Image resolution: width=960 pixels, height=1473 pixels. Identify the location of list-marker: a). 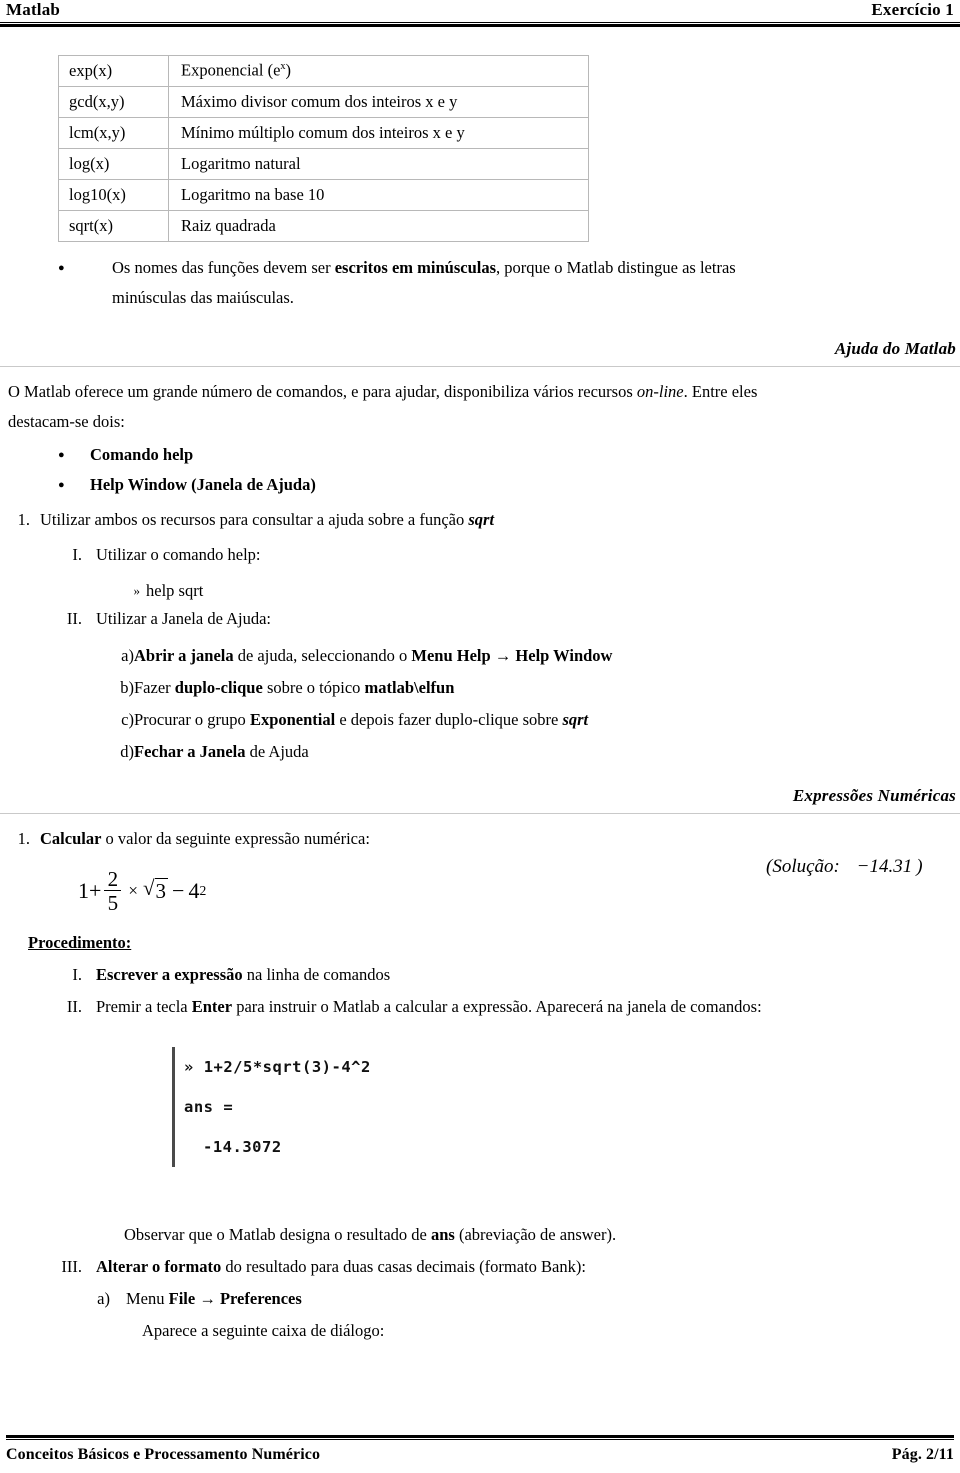
(103, 1298).